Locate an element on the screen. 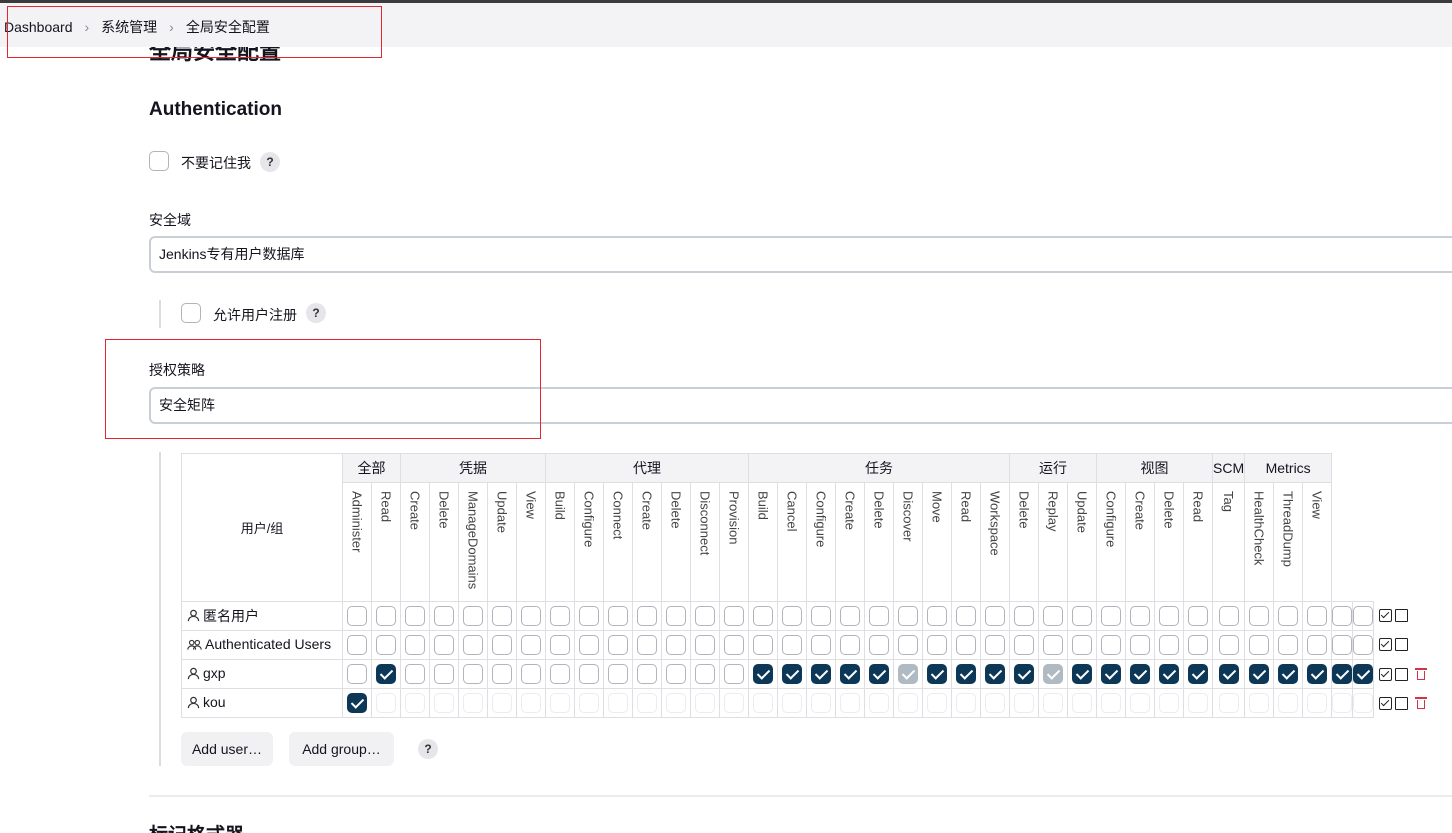 Image resolution: width=1452 pixels, height=833 pixels. breadcrumb-system-management: 系统管理 is located at coordinates (129, 27).